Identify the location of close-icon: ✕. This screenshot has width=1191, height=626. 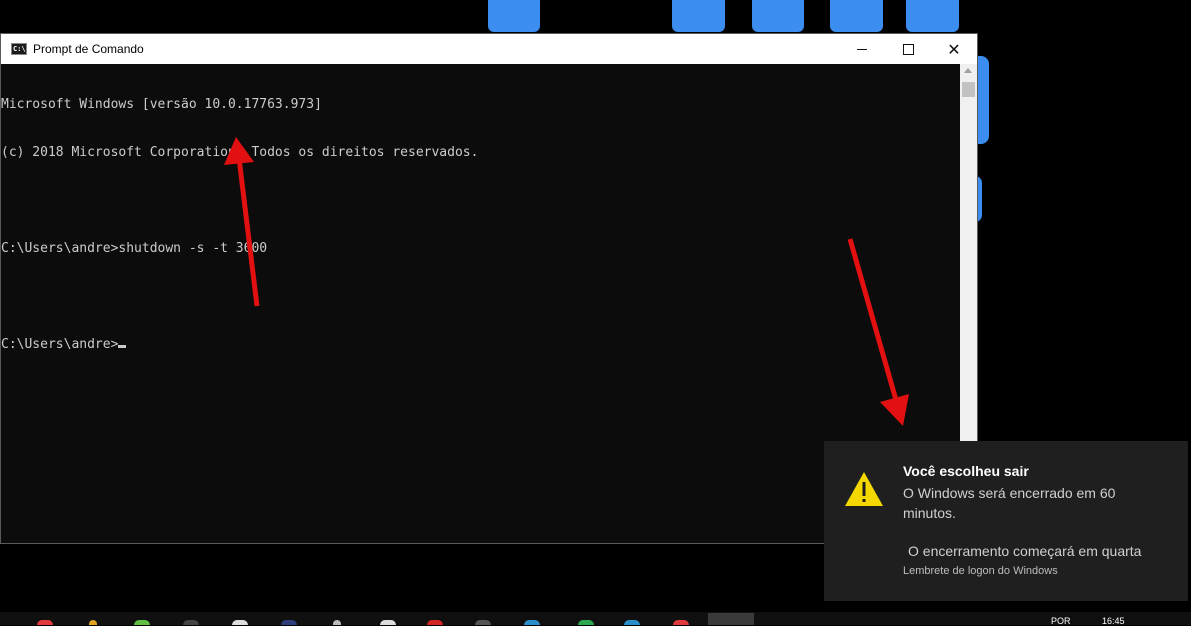
(954, 49).